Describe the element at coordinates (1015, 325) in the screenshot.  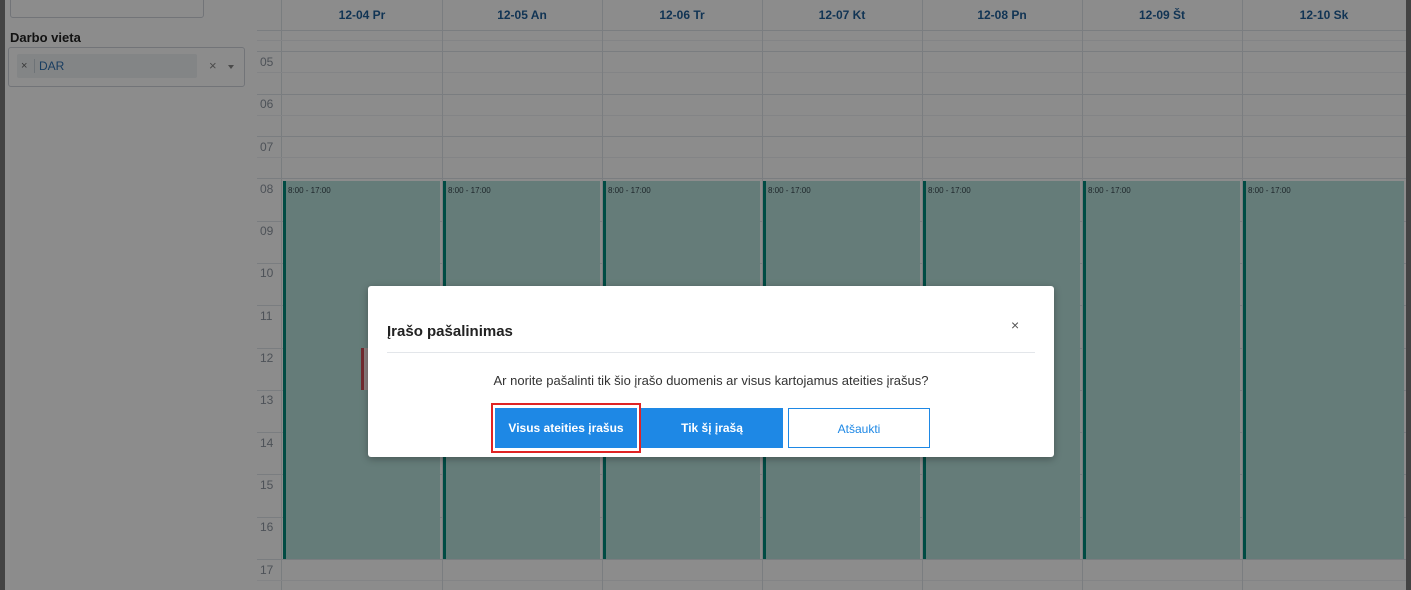
I see `close-icon: ×` at that location.